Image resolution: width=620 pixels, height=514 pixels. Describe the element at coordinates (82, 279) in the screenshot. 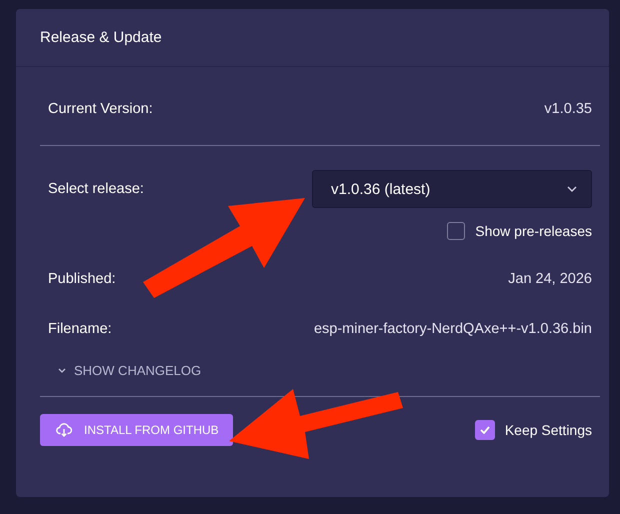

I see `field-label: Published:` at that location.